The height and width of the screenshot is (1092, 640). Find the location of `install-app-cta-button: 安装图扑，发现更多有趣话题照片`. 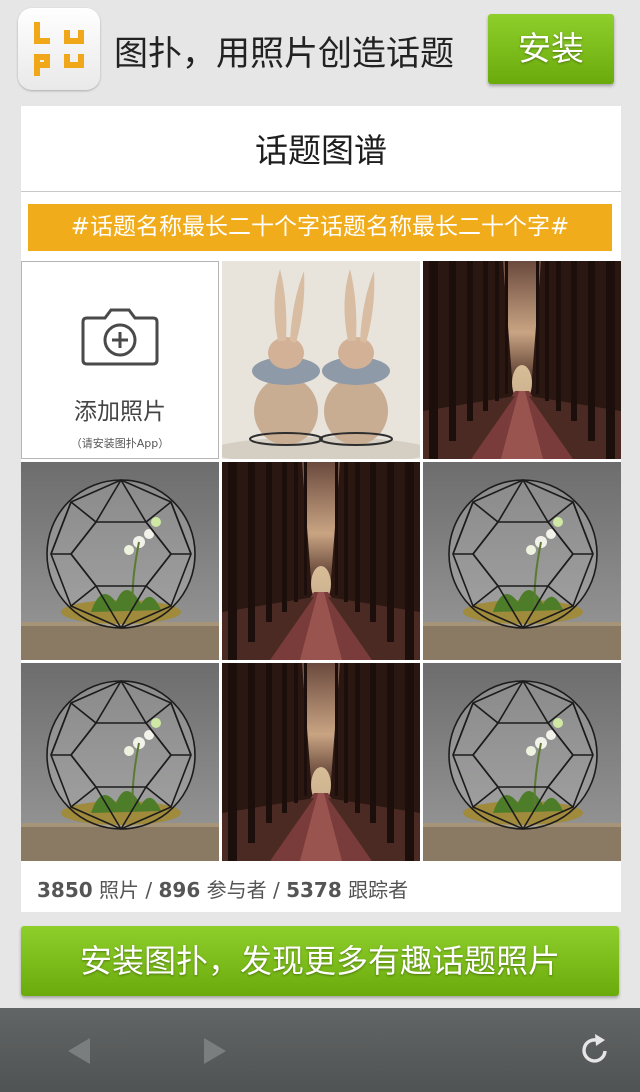

install-app-cta-button: 安装图扑，发现更多有趣话题照片 is located at coordinates (320, 961).